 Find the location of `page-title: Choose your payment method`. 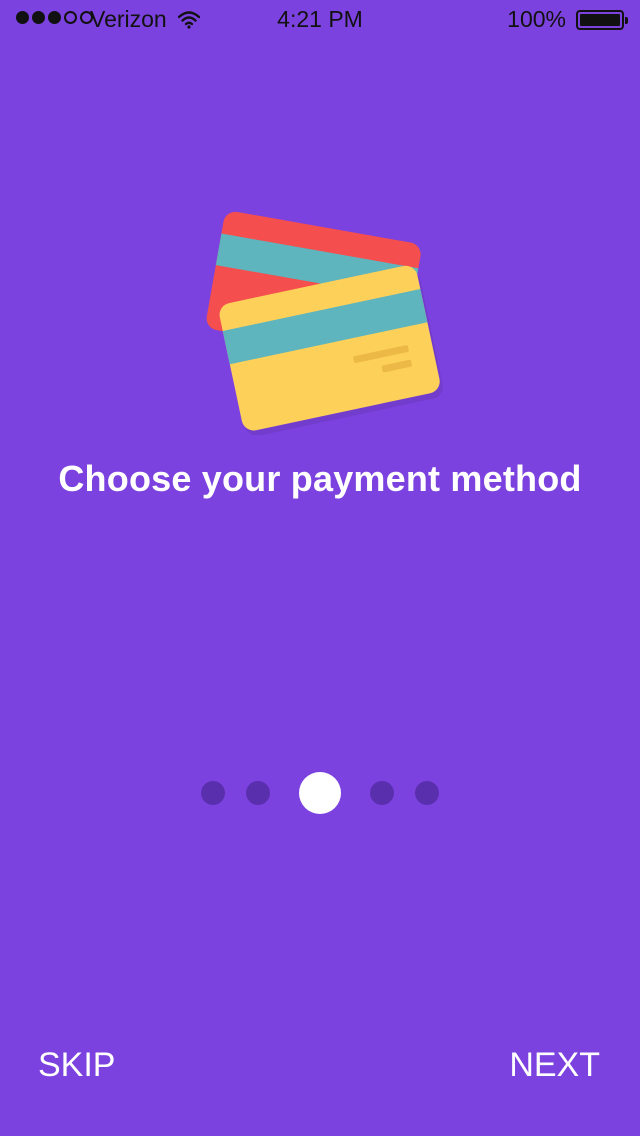

page-title: Choose your payment method is located at coordinates (320, 478).